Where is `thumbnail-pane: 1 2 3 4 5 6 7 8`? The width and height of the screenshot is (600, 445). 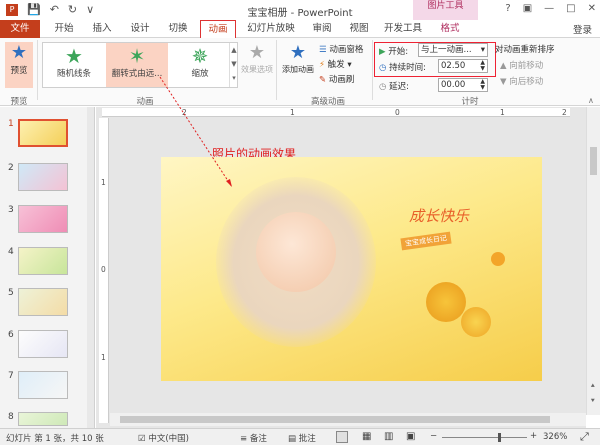 thumbnail-pane: 1 2 3 4 5 6 7 8 is located at coordinates (47, 267).